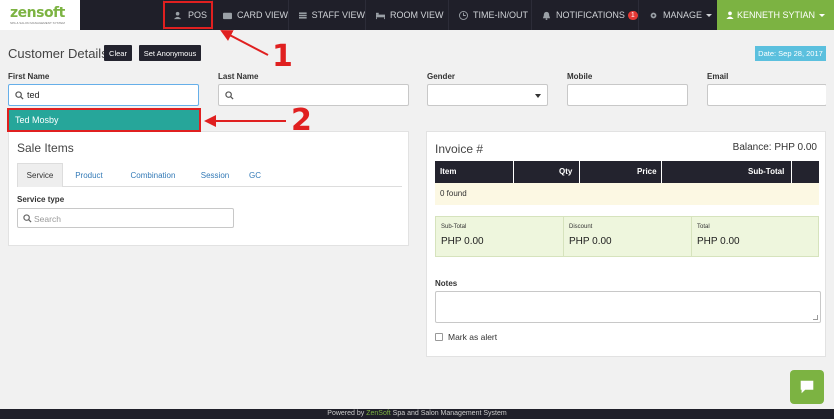 The height and width of the screenshot is (419, 834). I want to click on email-field, so click(767, 95).